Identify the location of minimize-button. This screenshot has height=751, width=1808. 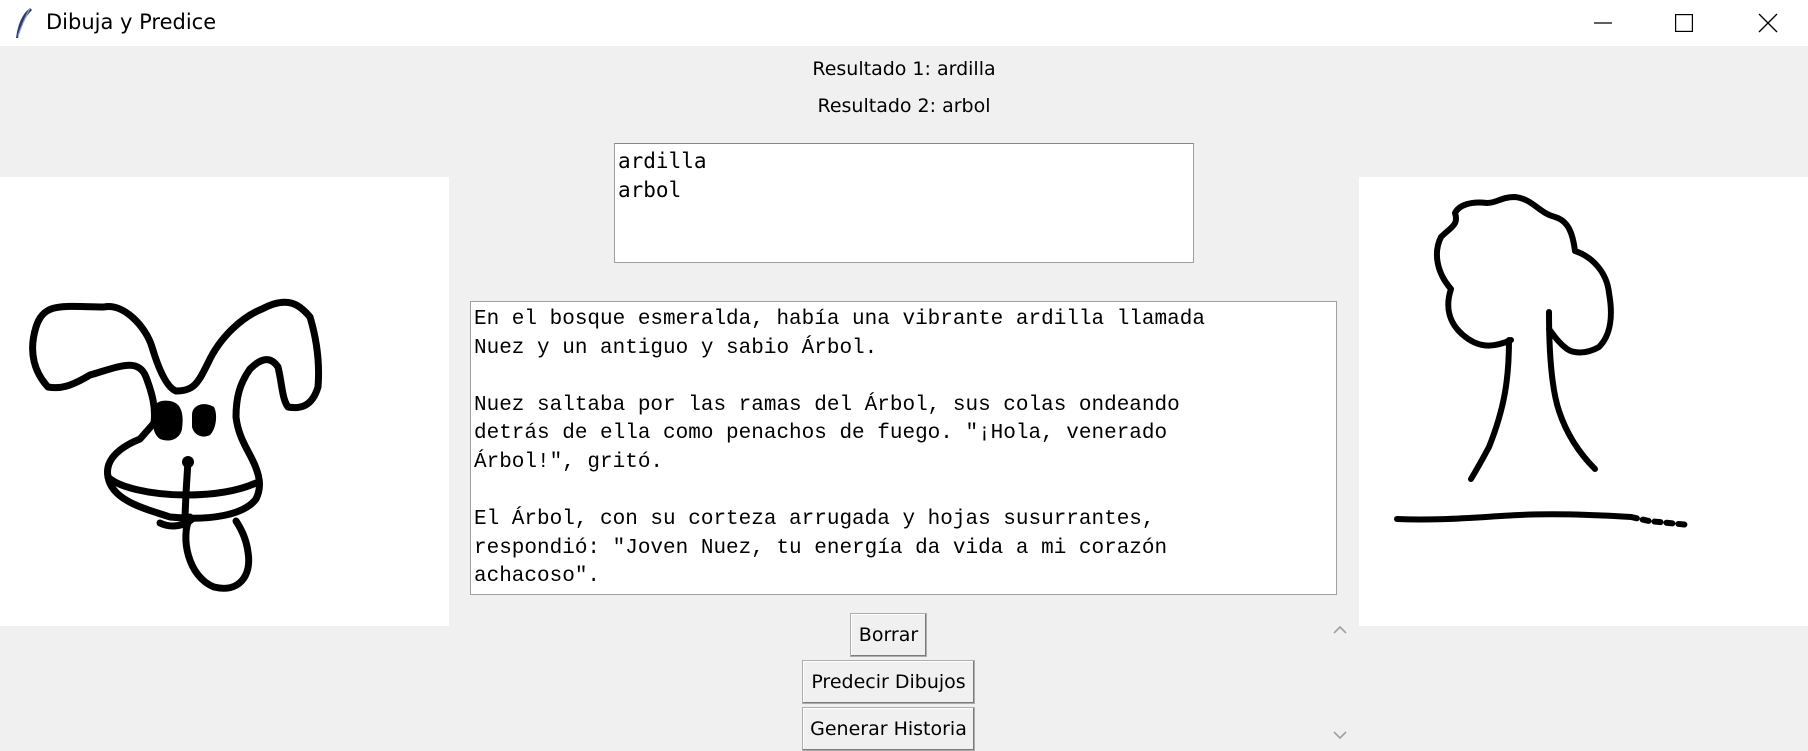
(1603, 23).